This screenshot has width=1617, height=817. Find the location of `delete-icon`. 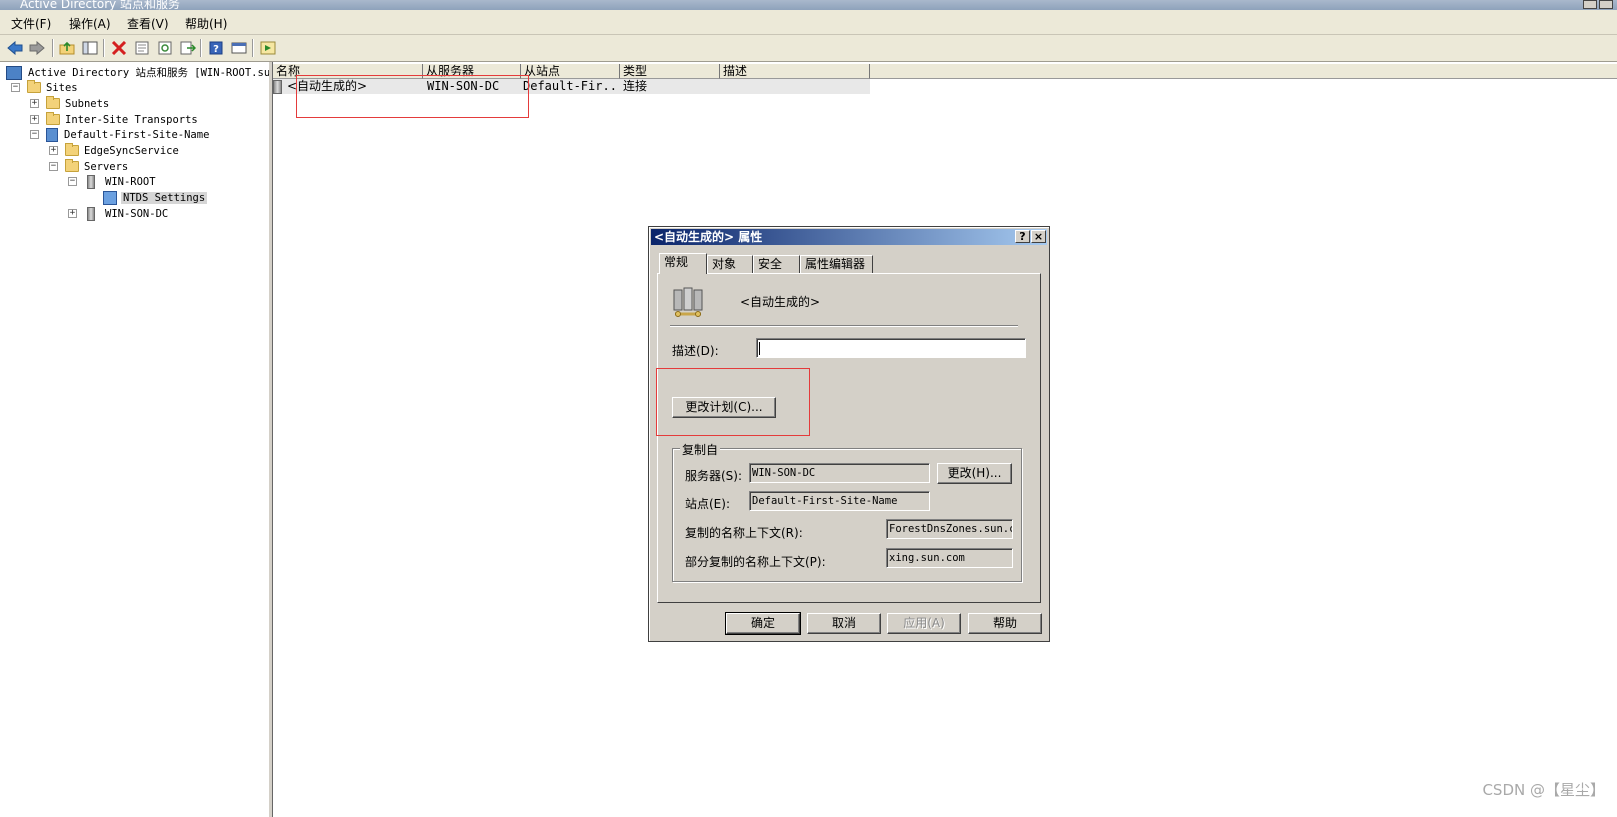

delete-icon is located at coordinates (118, 47).